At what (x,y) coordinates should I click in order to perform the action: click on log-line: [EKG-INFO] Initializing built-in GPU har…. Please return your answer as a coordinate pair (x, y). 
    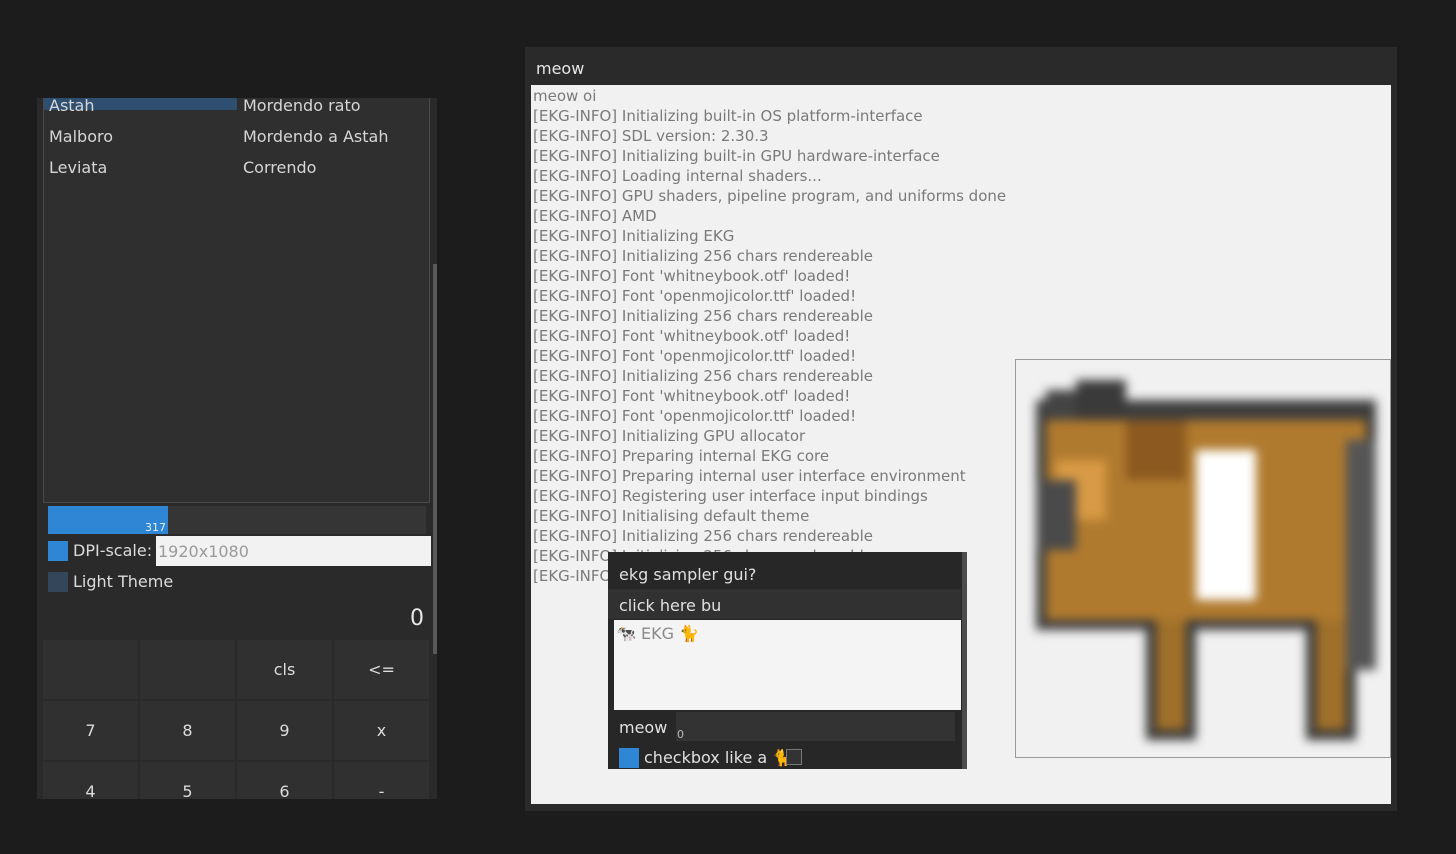
    Looking at the image, I should click on (736, 156).